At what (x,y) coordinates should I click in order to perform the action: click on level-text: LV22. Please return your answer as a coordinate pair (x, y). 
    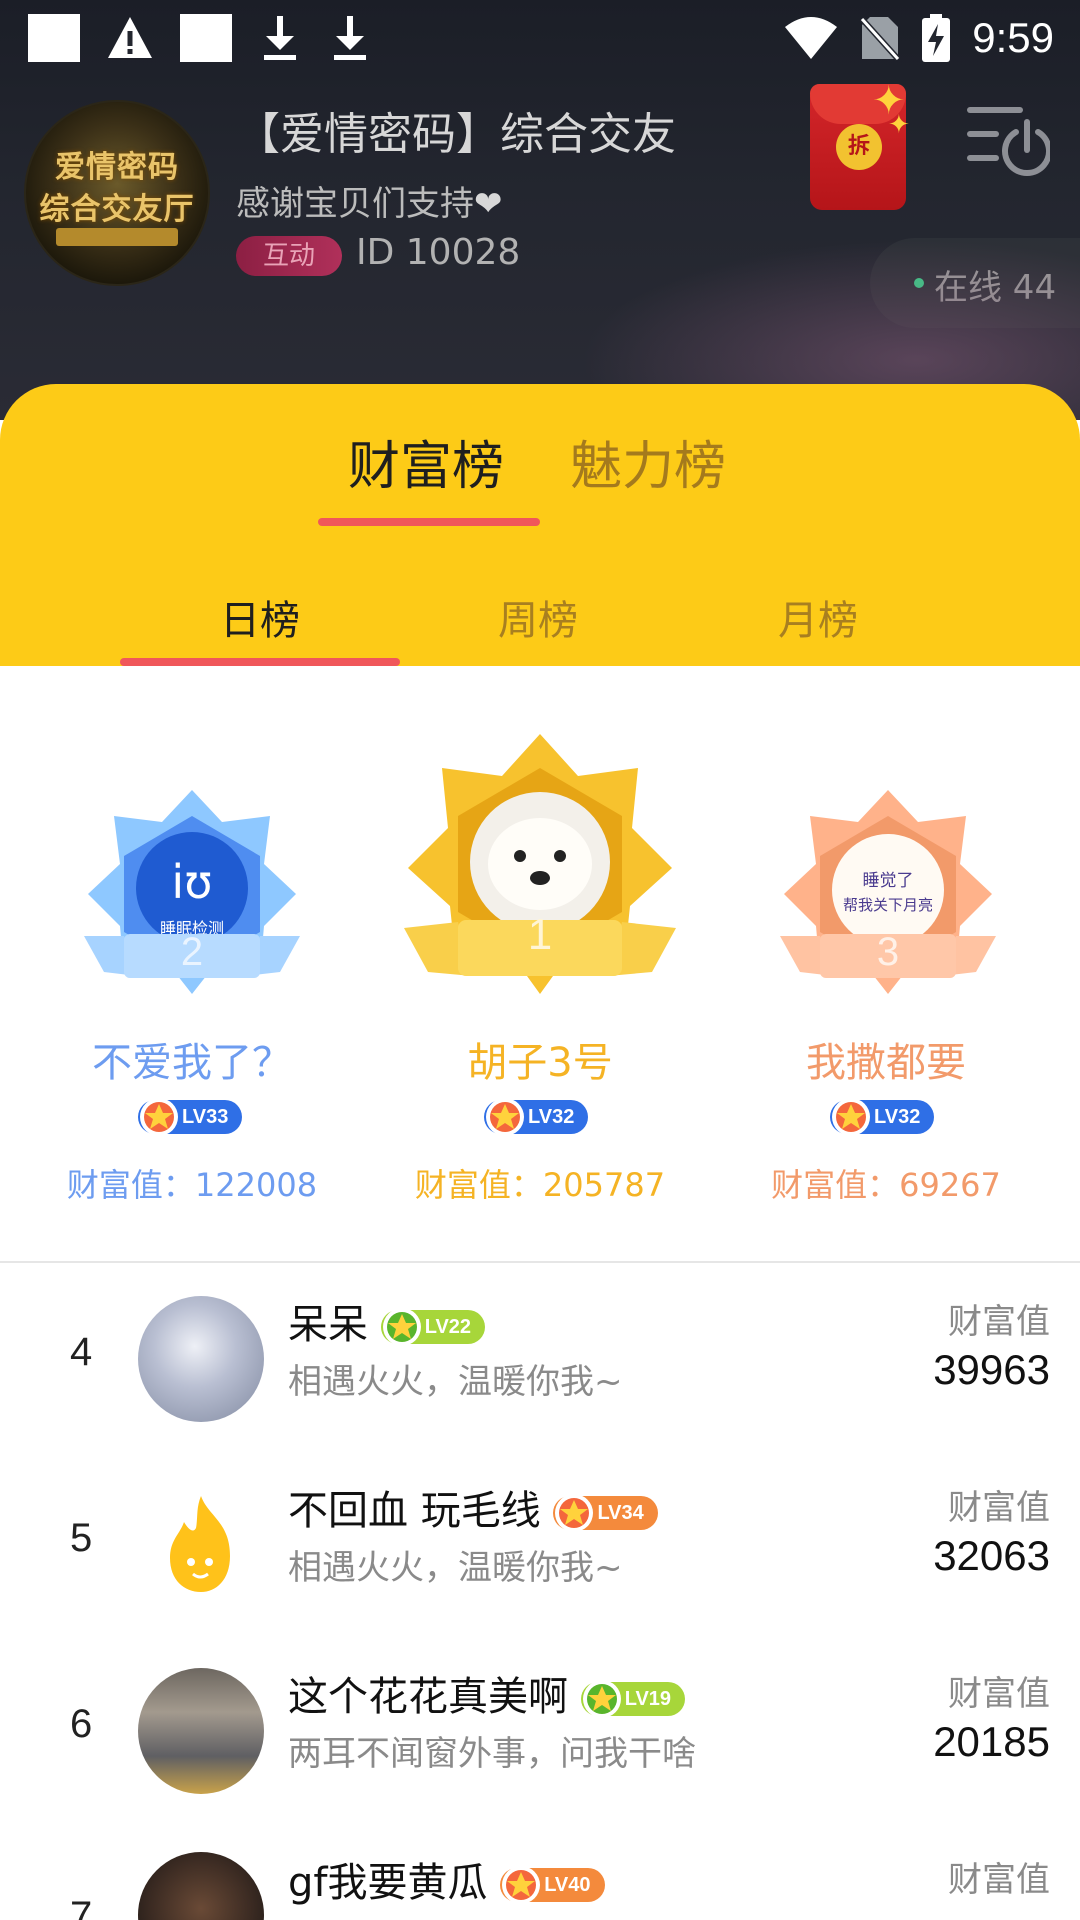
    Looking at the image, I should click on (448, 1327).